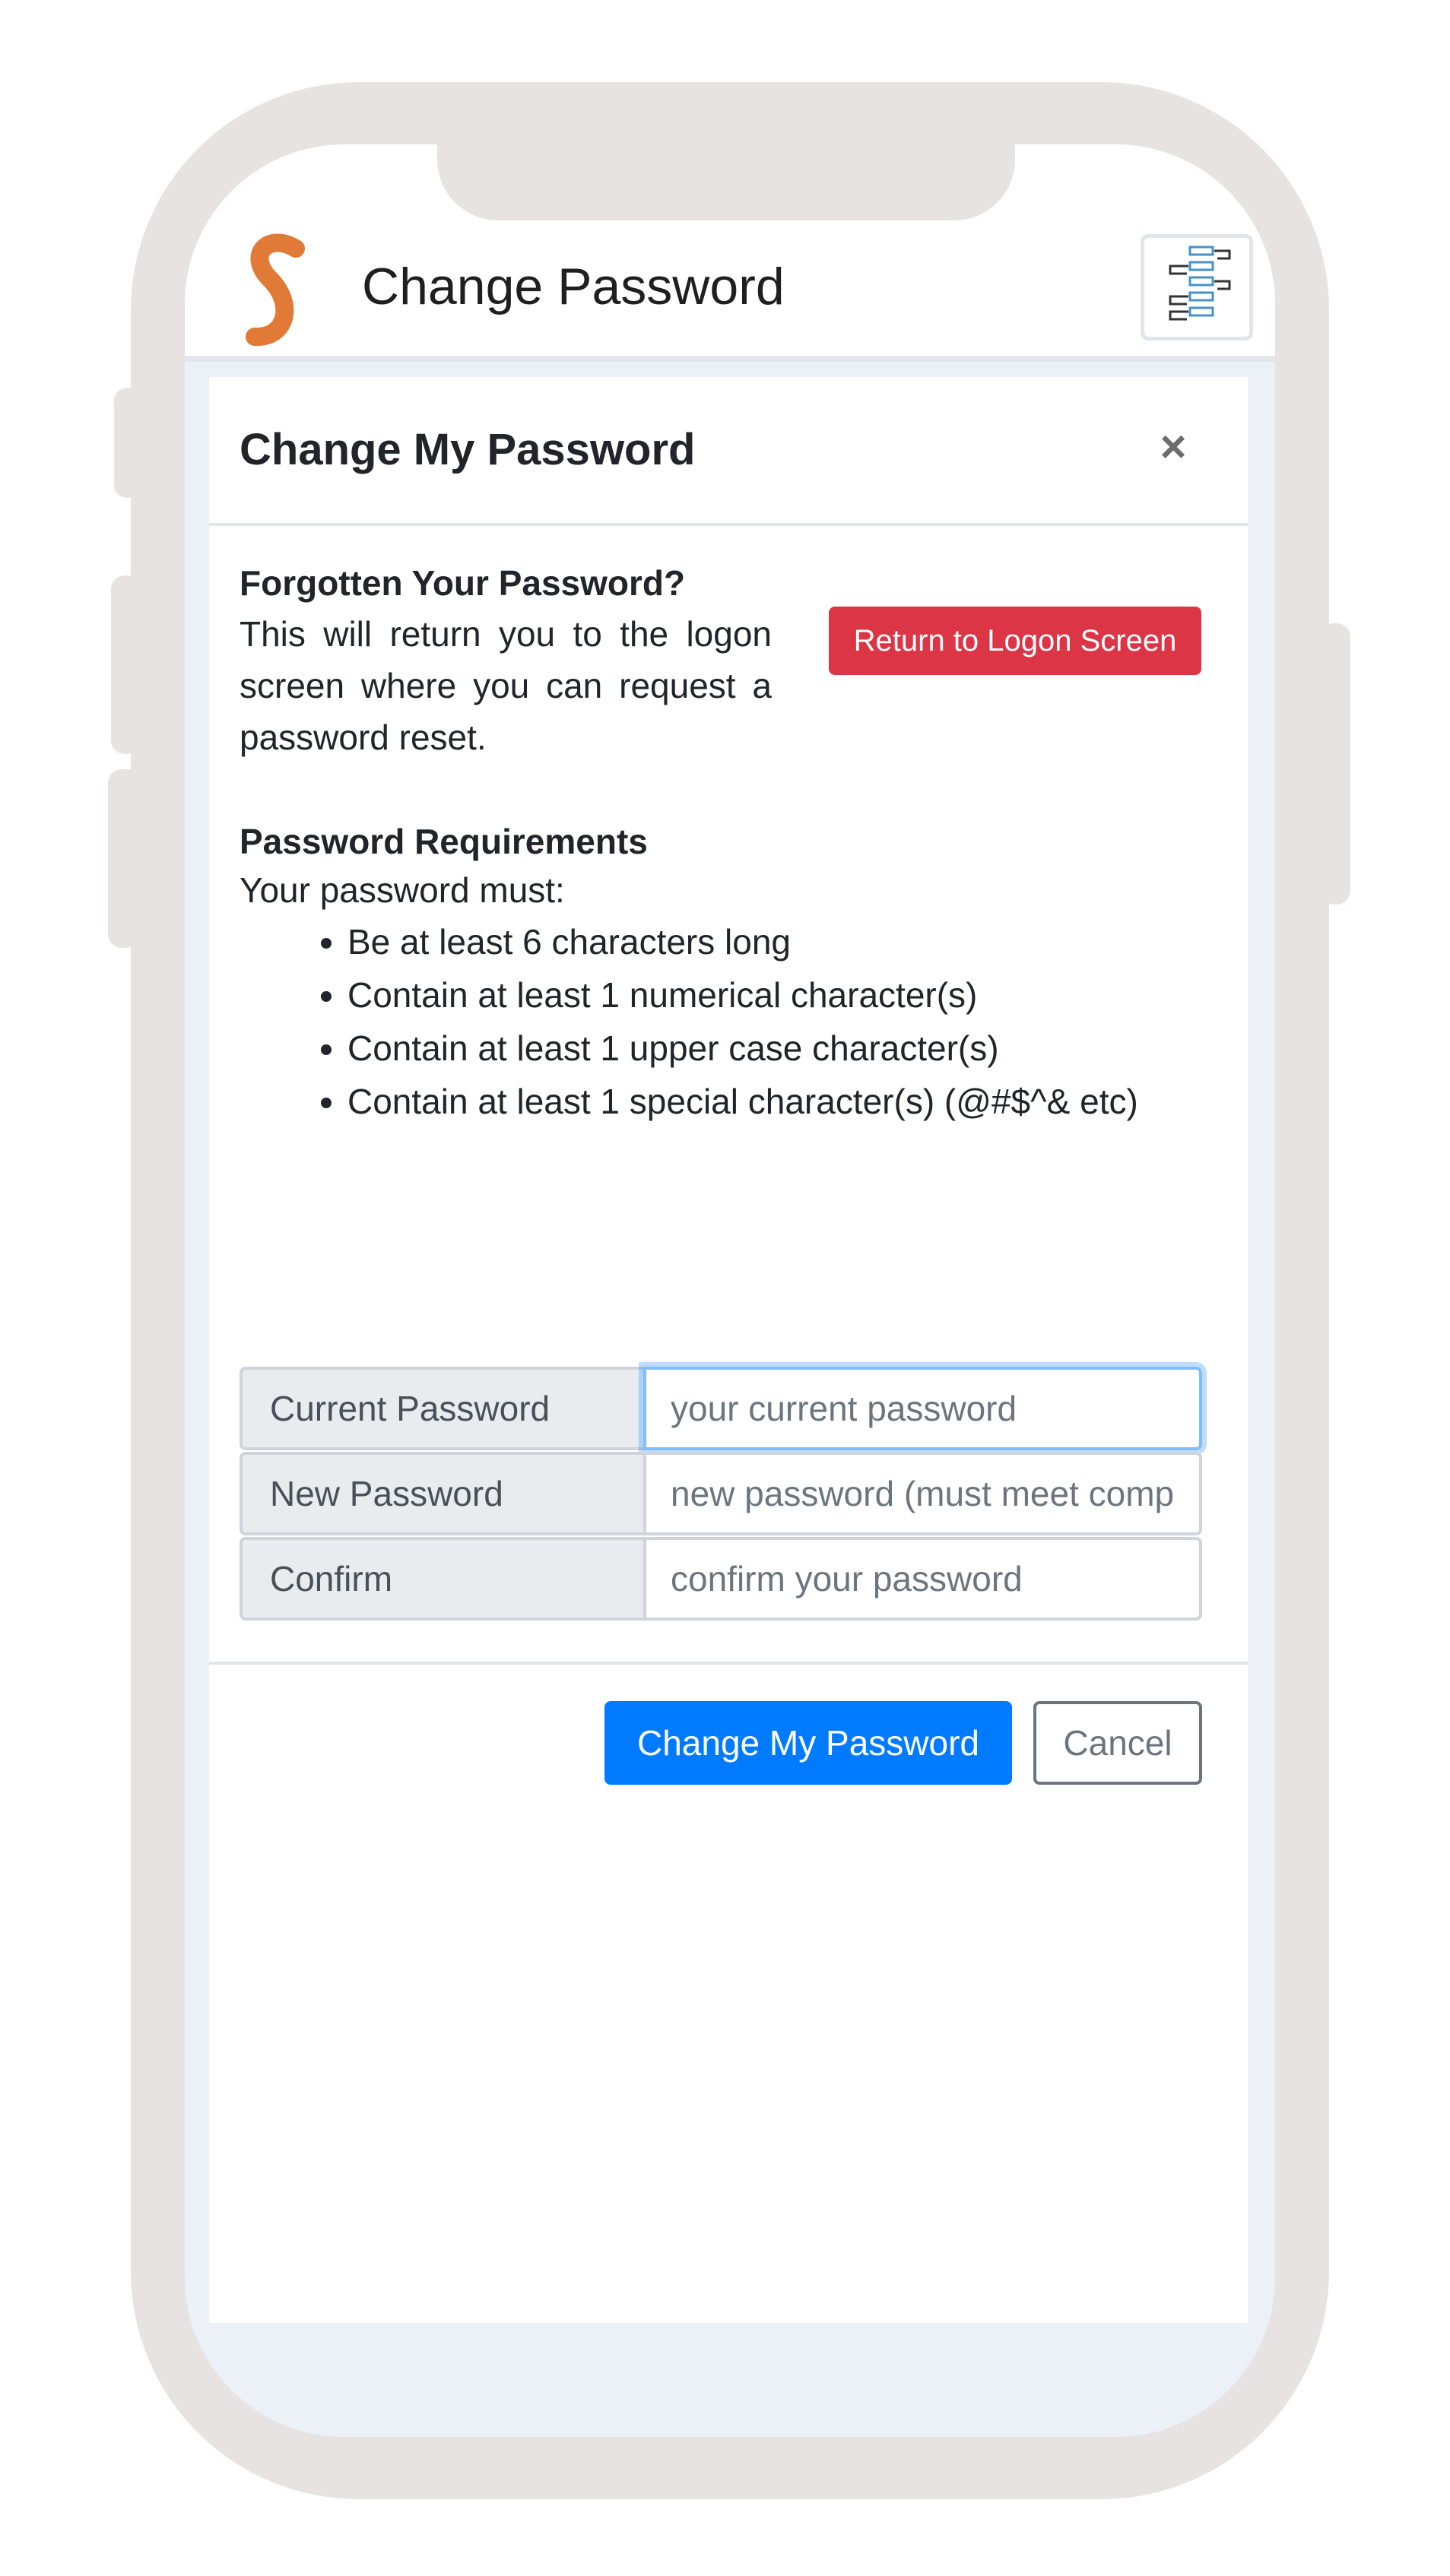  Describe the element at coordinates (922, 1408) in the screenshot. I see `current-password-input` at that location.